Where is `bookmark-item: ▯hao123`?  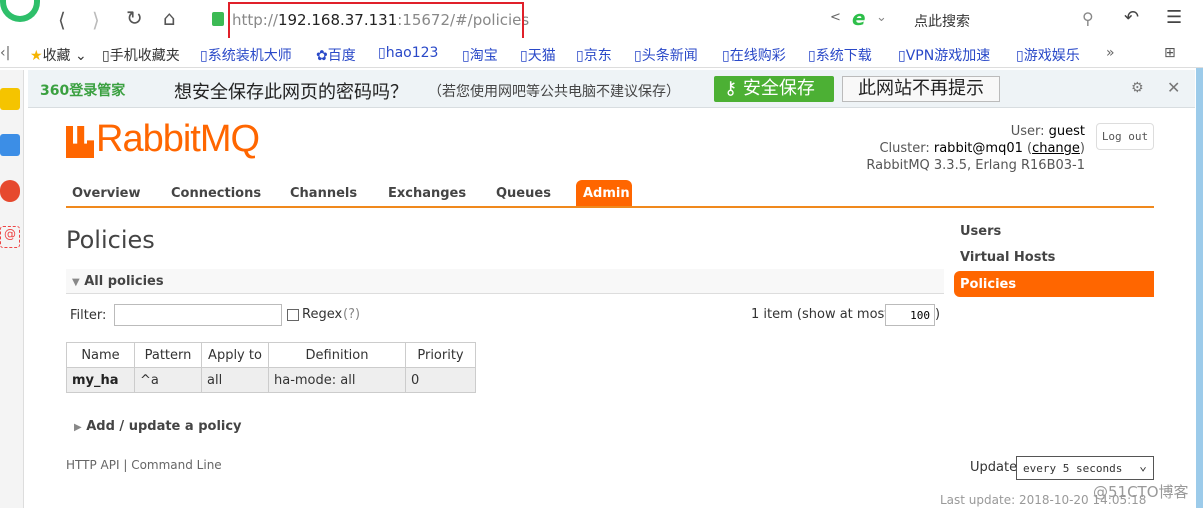 bookmark-item: ▯hao123 is located at coordinates (408, 53).